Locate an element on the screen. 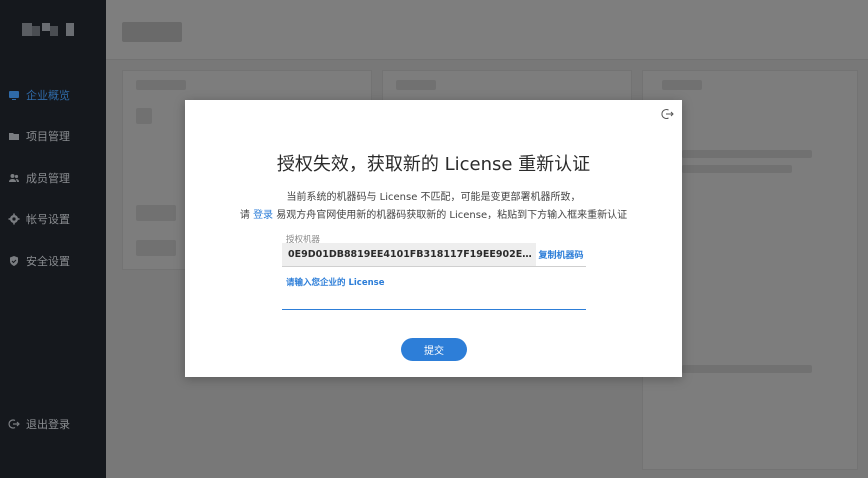  page-title is located at coordinates (152, 32).